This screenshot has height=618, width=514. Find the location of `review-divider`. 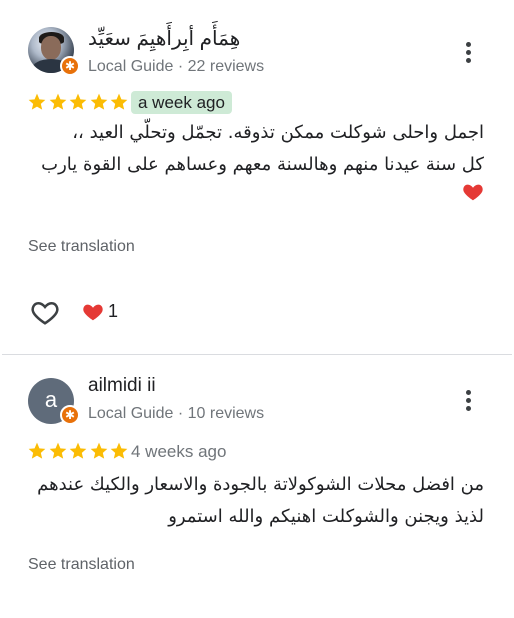

review-divider is located at coordinates (257, 354).